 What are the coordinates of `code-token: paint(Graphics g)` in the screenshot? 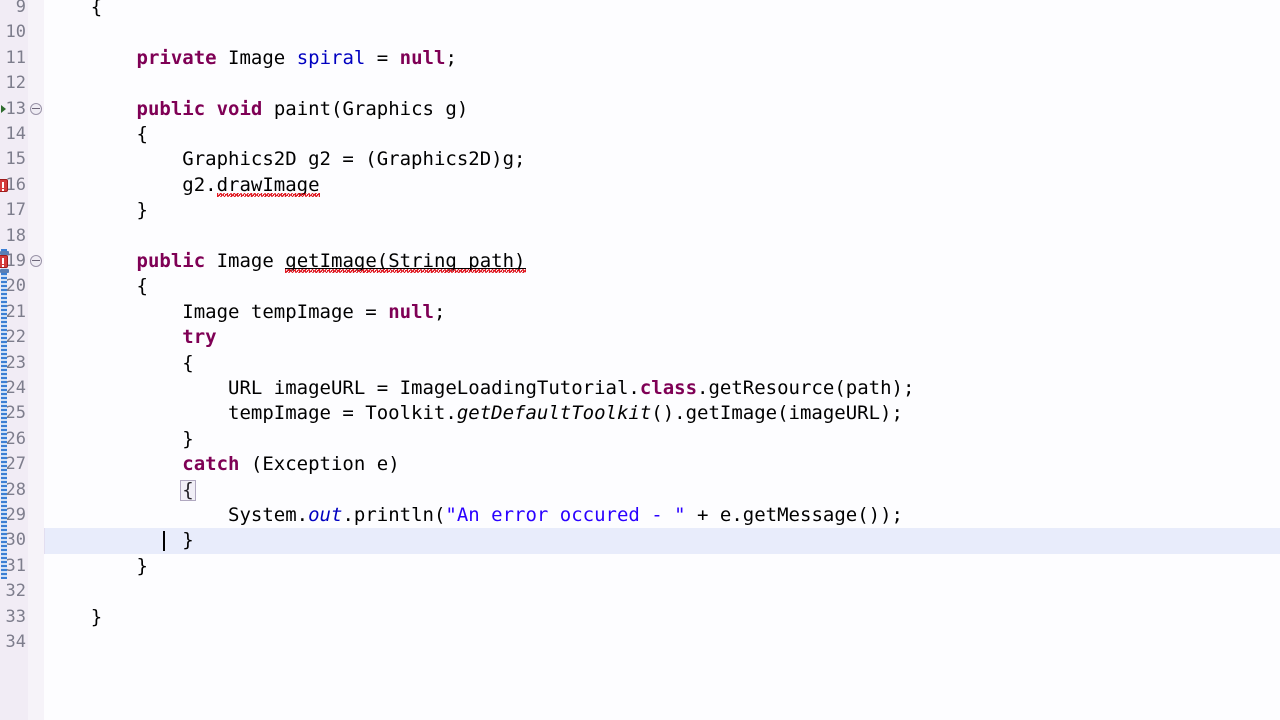 It's located at (371, 108).